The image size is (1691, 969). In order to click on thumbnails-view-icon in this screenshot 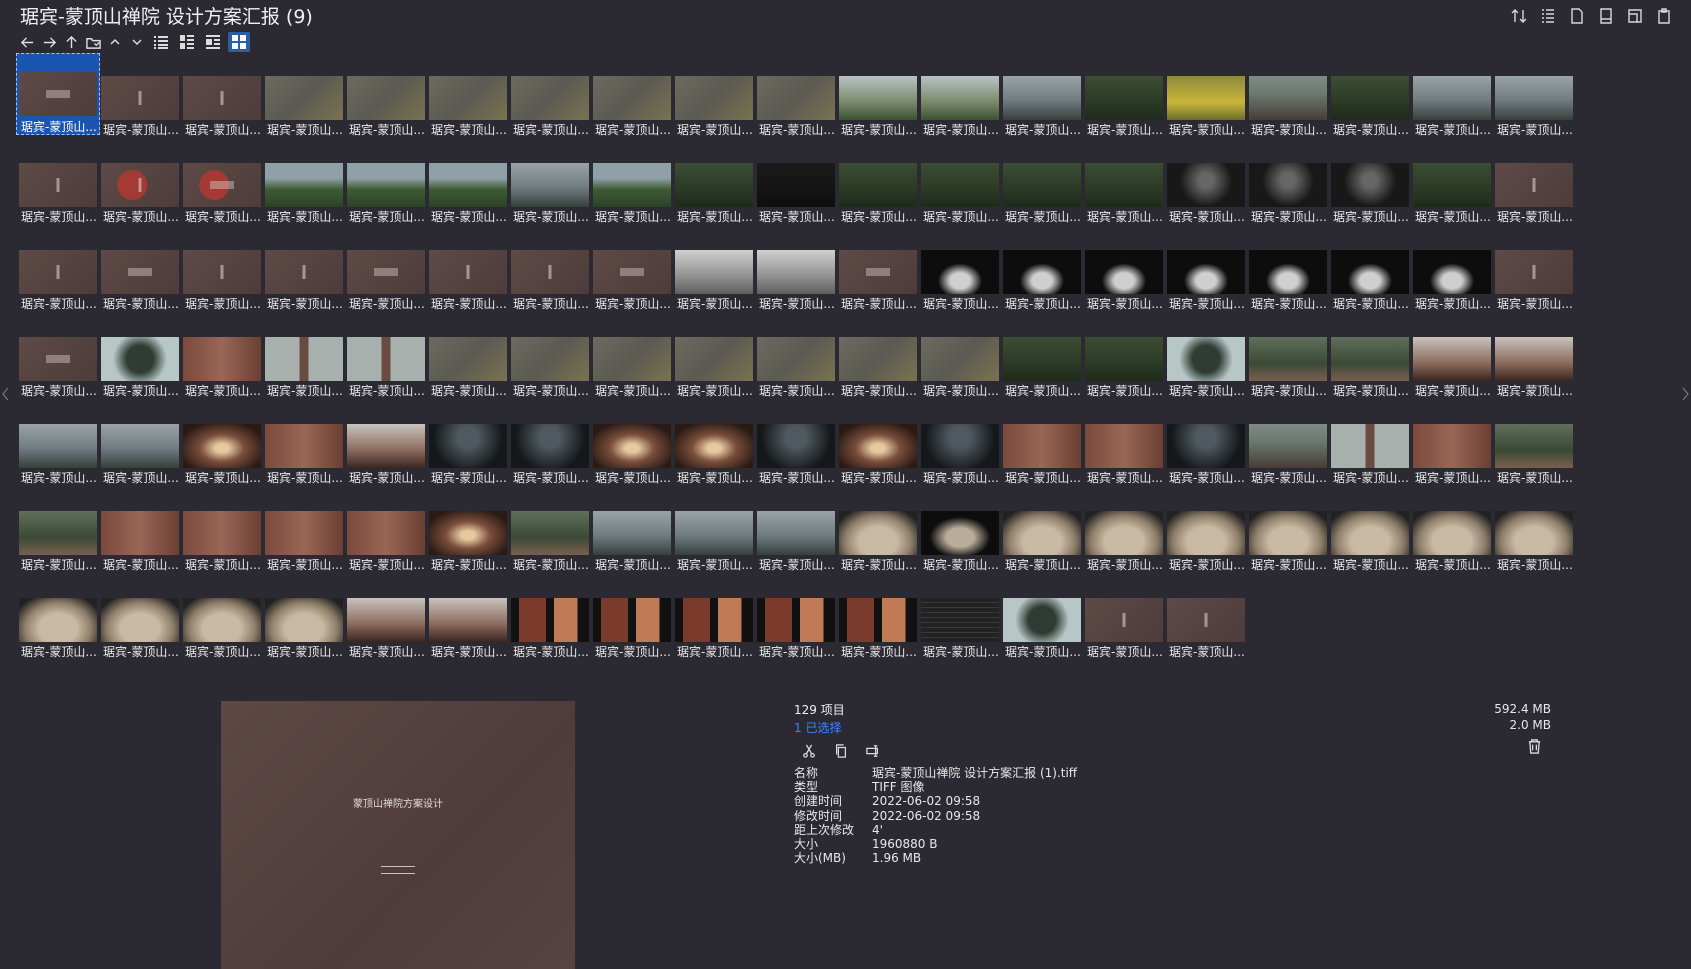, I will do `click(239, 42)`.